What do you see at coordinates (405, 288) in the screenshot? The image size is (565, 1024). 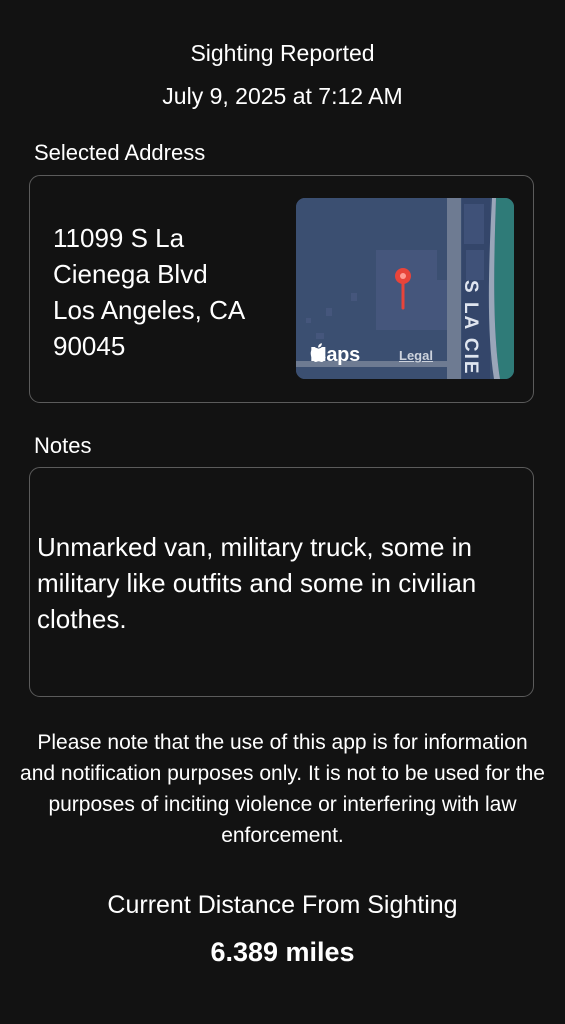 I see `map-thumbnail: S LA CIE Maps Legal` at bounding box center [405, 288].